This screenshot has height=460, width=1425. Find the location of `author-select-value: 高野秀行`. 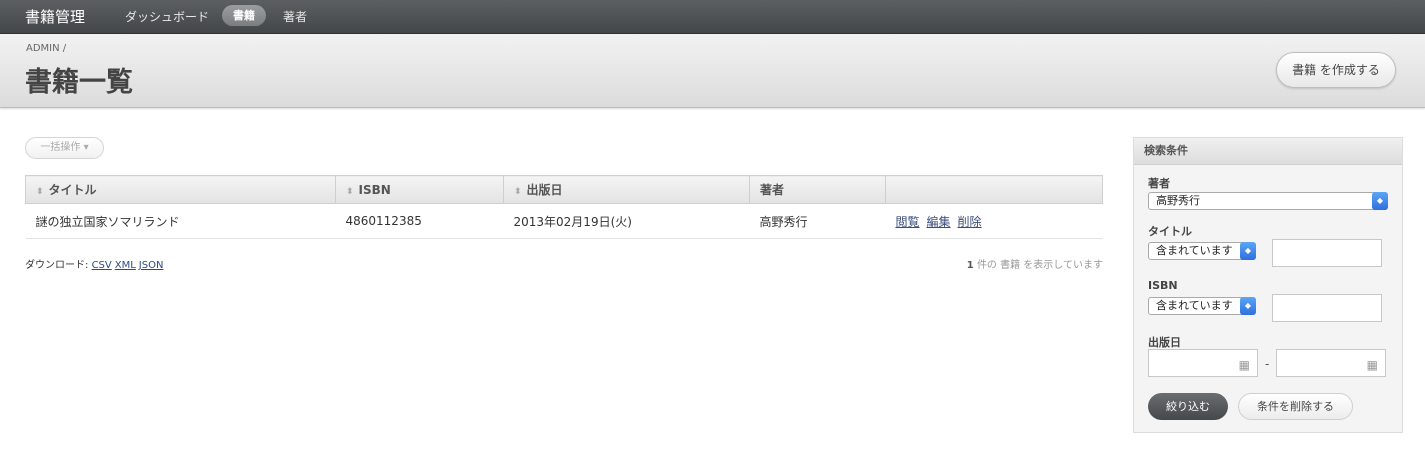

author-select-value: 高野秀行 is located at coordinates (1178, 200).